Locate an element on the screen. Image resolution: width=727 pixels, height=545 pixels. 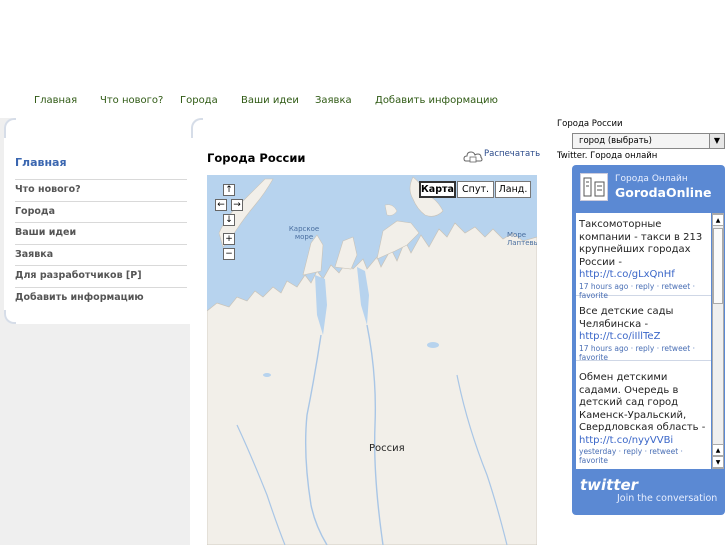
map-pan-down-button: ↓ is located at coordinates (229, 220).